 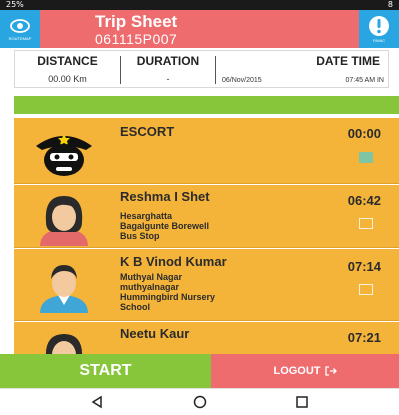 What do you see at coordinates (199, 5) in the screenshot?
I see `status-bar: 25% 8` at bounding box center [199, 5].